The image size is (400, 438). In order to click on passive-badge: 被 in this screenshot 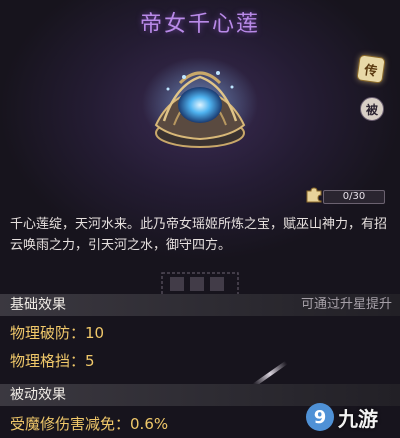, I will do `click(372, 109)`.